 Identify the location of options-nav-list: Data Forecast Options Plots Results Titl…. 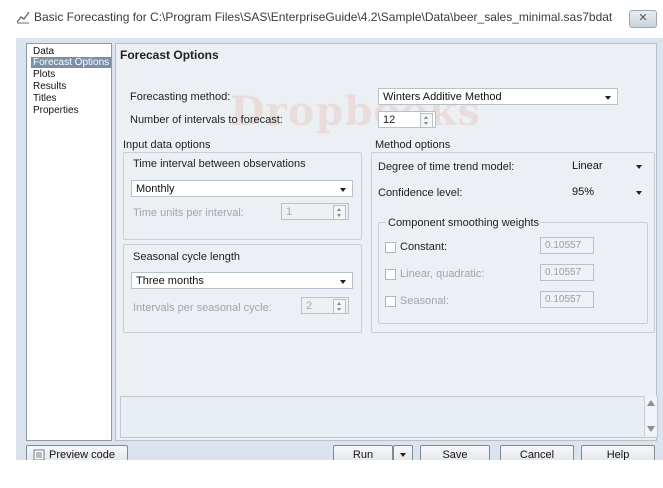
(69, 242).